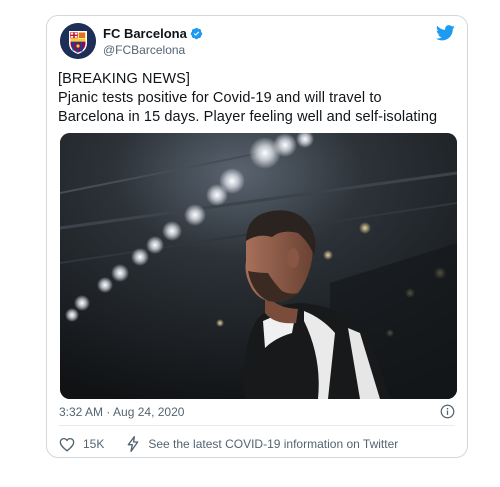 This screenshot has width=500, height=487. What do you see at coordinates (196, 33) in the screenshot?
I see `verified-badge-icon` at bounding box center [196, 33].